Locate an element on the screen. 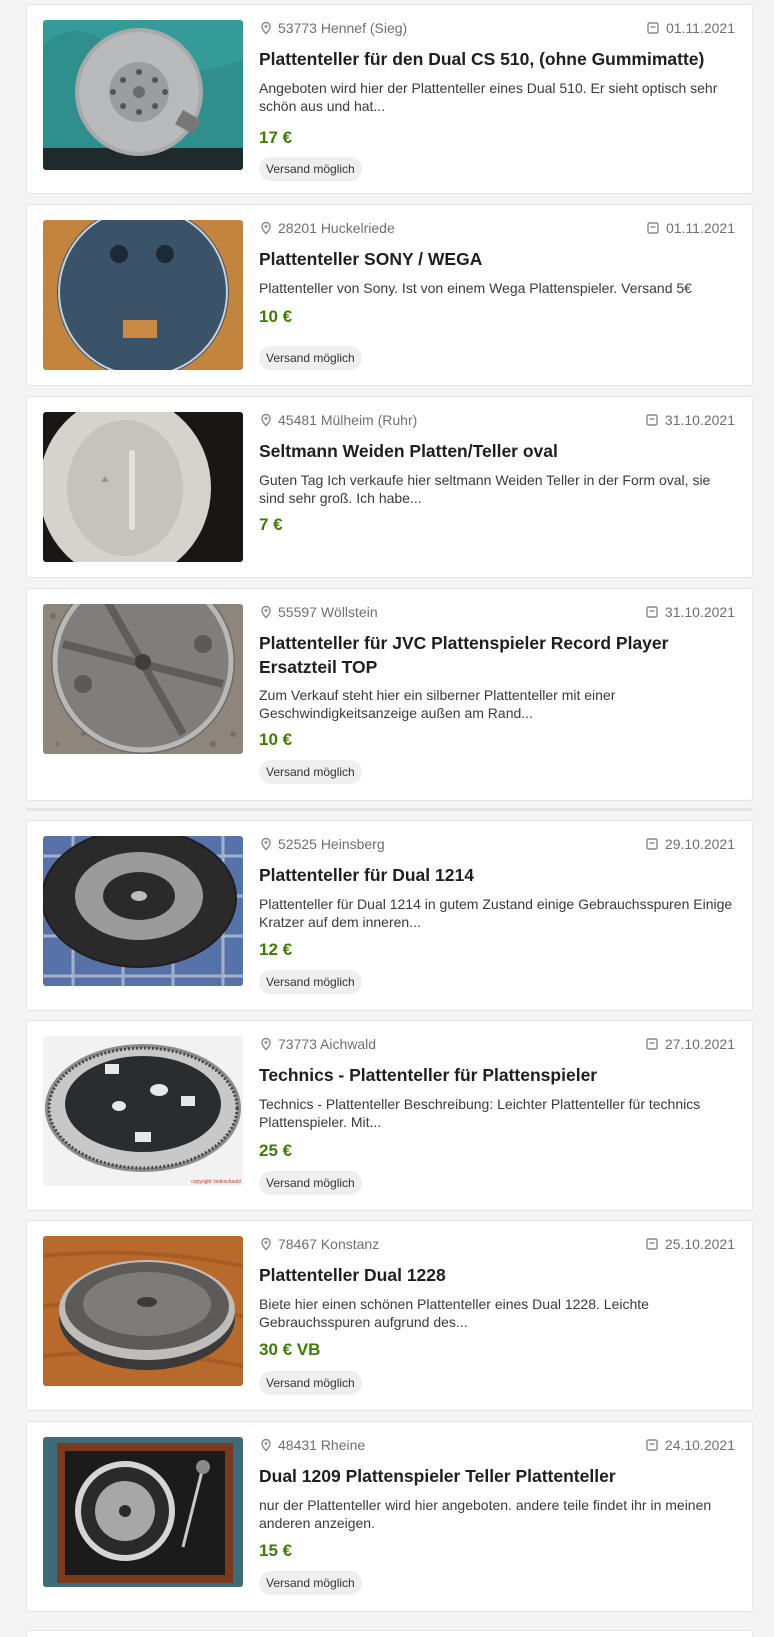 Image resolution: width=774 pixels, height=1637 pixels. listing-location: 48431 Rheine is located at coordinates (312, 1445).